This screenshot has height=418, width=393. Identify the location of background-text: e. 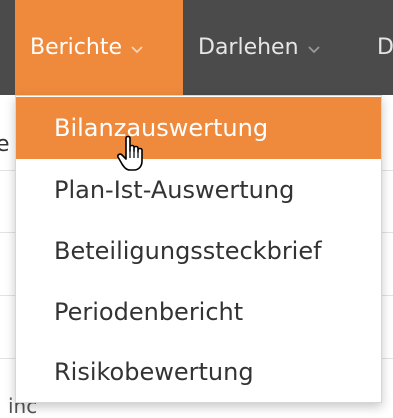
(5, 144).